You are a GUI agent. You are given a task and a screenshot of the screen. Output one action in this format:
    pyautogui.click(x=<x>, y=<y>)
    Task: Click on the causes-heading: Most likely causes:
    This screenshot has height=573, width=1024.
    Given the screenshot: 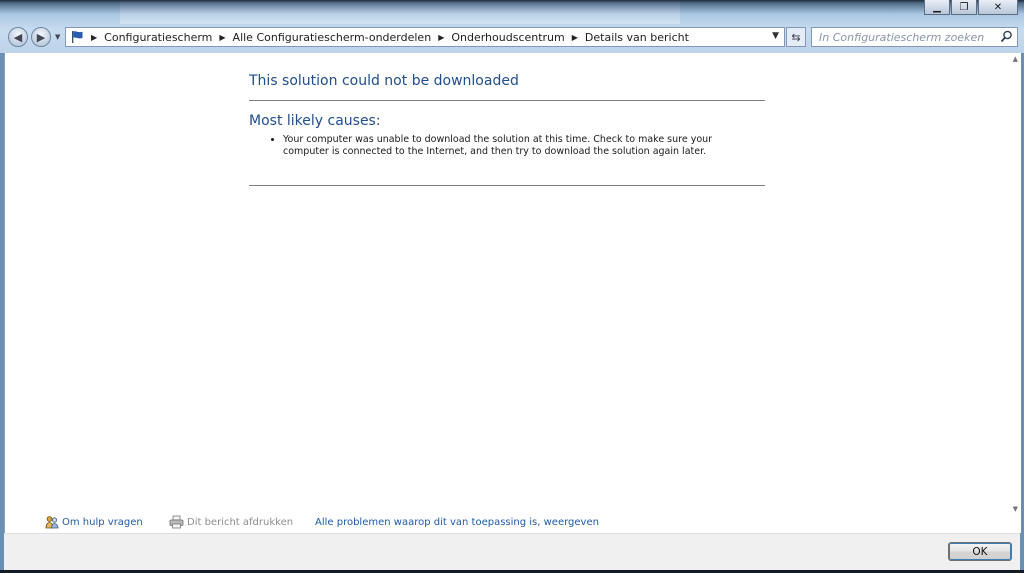 What is the action you would take?
    pyautogui.click(x=315, y=121)
    